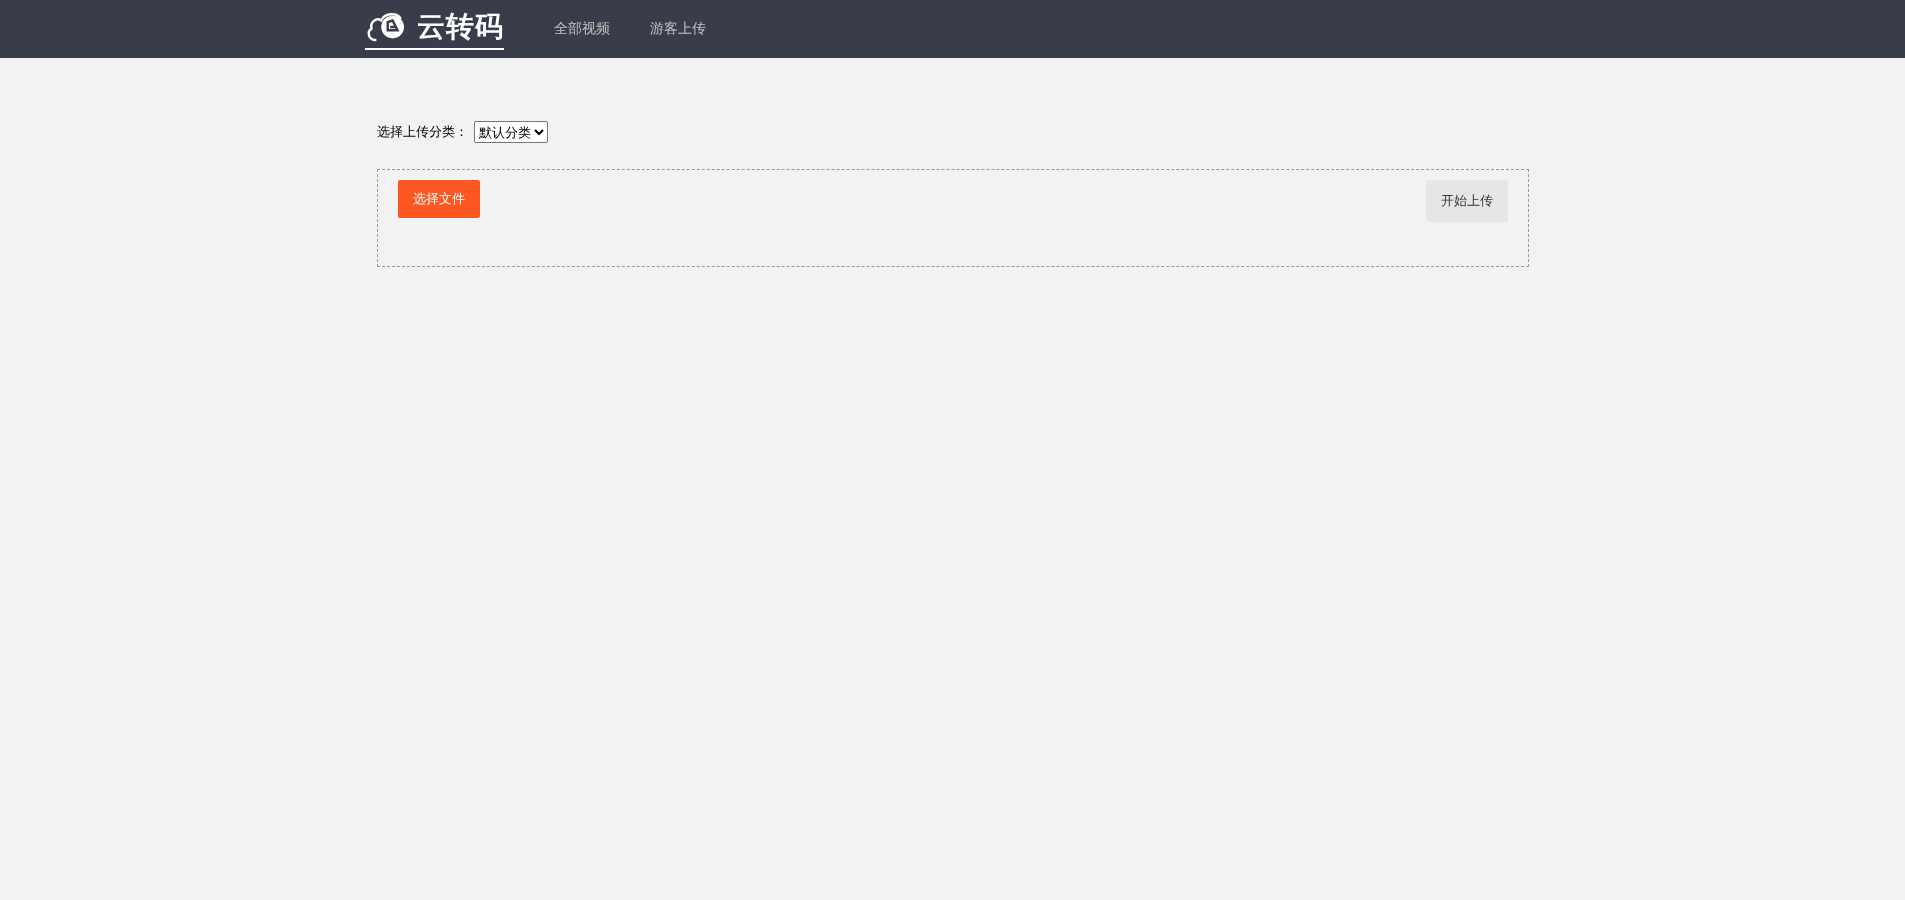  What do you see at coordinates (582, 29) in the screenshot?
I see `nav-link: 全部视频` at bounding box center [582, 29].